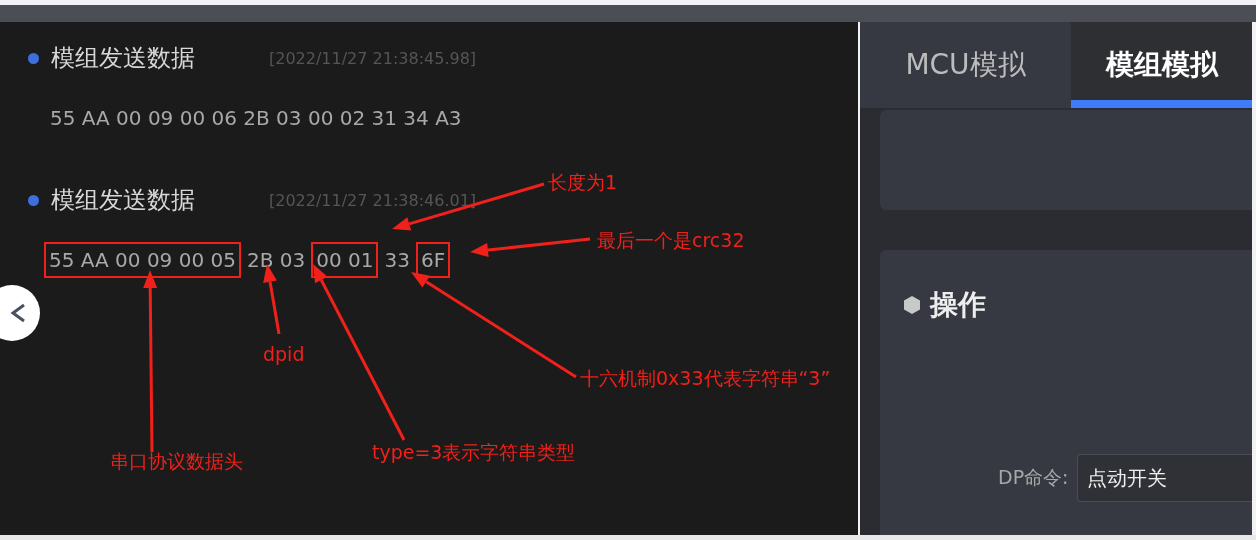 This screenshot has width=1256, height=540. I want to click on annotation-label: 串口协议数据头, so click(176, 461).